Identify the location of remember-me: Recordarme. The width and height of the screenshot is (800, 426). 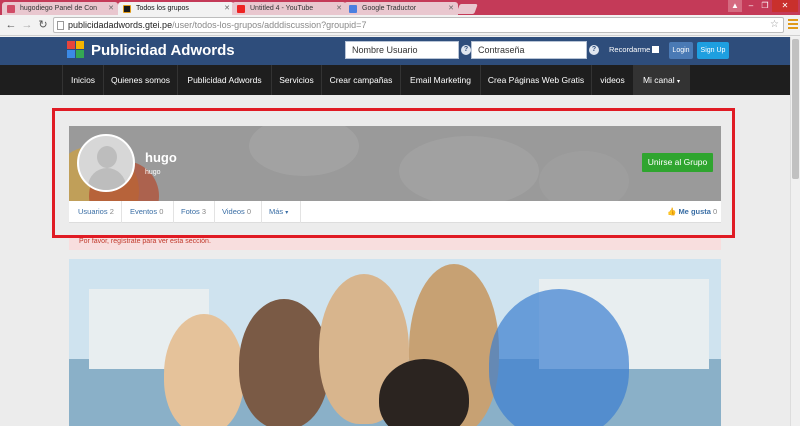
(634, 50).